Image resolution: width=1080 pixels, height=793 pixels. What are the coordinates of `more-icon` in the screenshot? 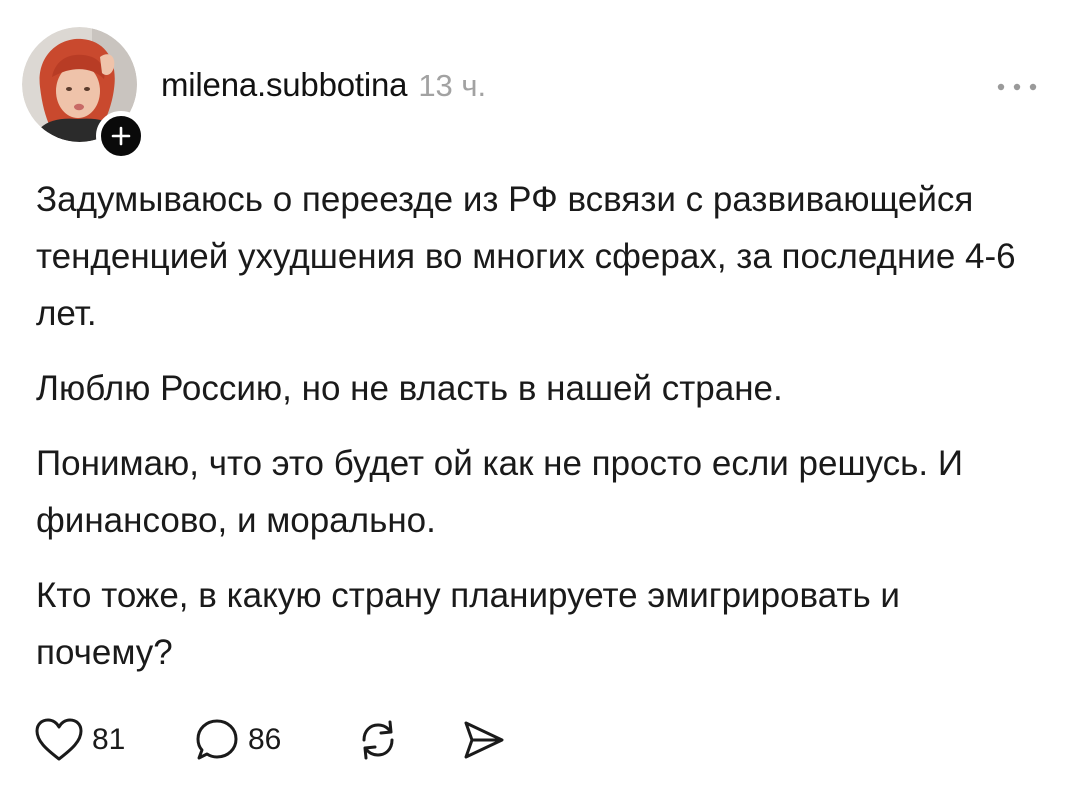 It's located at (1017, 87).